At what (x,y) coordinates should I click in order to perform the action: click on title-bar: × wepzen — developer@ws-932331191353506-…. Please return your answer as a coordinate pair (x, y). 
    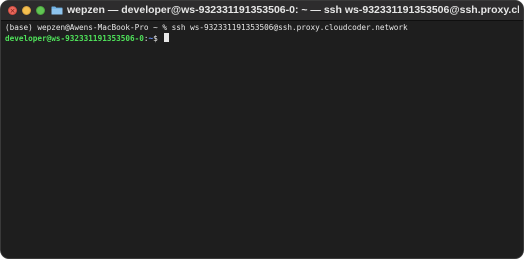
    Looking at the image, I should click on (262, 11).